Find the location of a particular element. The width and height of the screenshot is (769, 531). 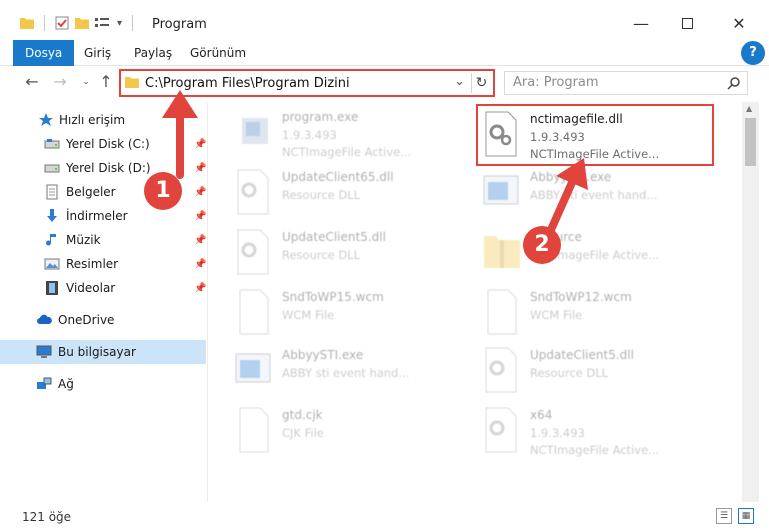

help-button: ? is located at coordinates (753, 53).